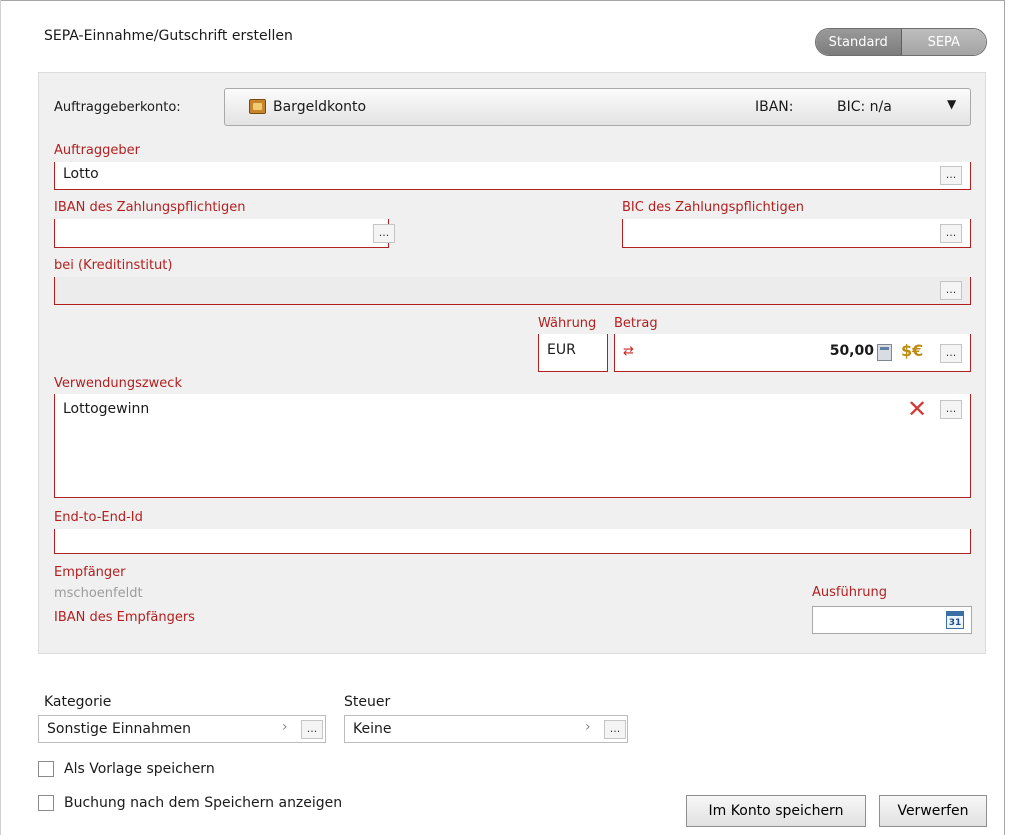 This screenshot has height=835, width=1011. I want to click on toggle-standard: Standard, so click(859, 42).